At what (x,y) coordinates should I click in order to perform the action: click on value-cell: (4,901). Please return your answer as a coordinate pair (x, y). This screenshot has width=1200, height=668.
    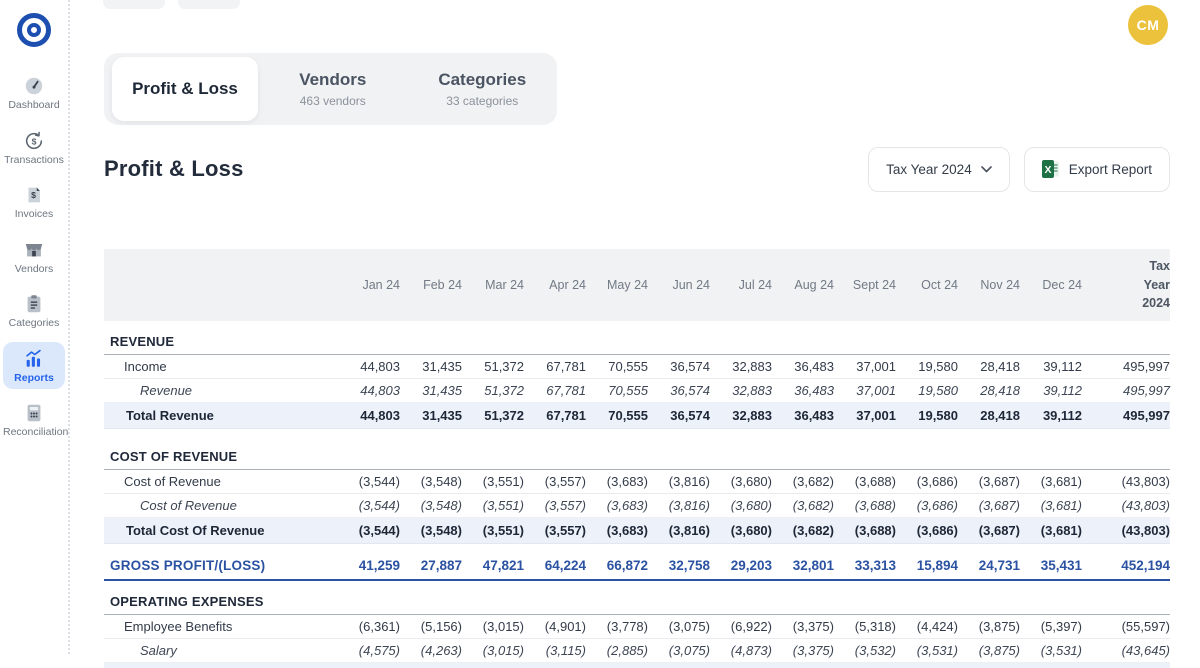
    Looking at the image, I should click on (565, 626).